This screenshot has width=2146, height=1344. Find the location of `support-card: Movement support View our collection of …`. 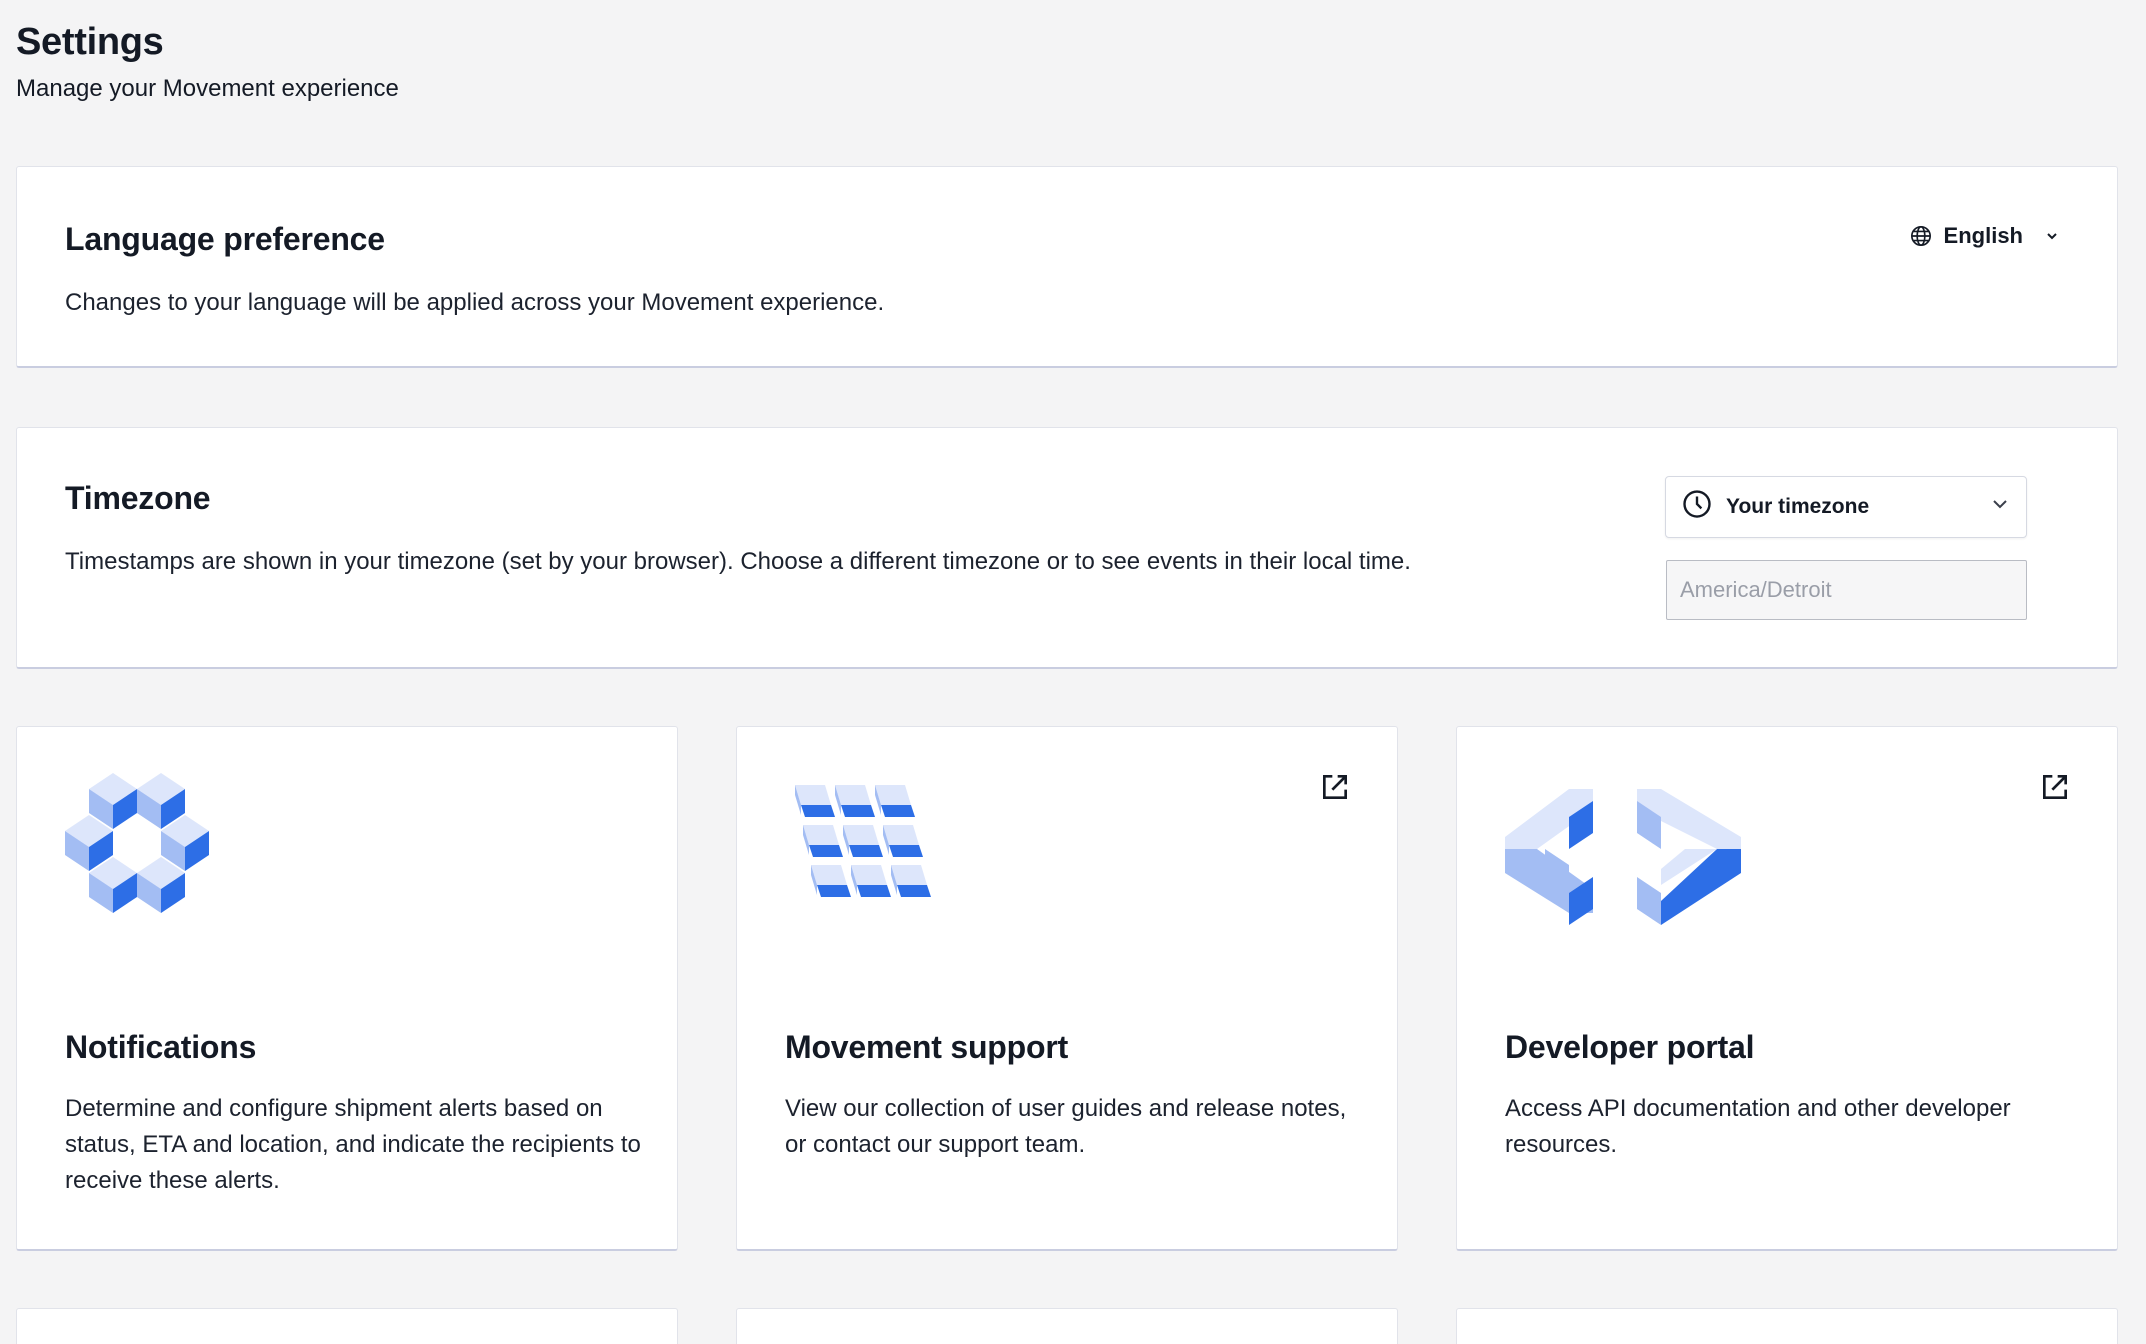

support-card: Movement support View our collection of … is located at coordinates (1067, 988).